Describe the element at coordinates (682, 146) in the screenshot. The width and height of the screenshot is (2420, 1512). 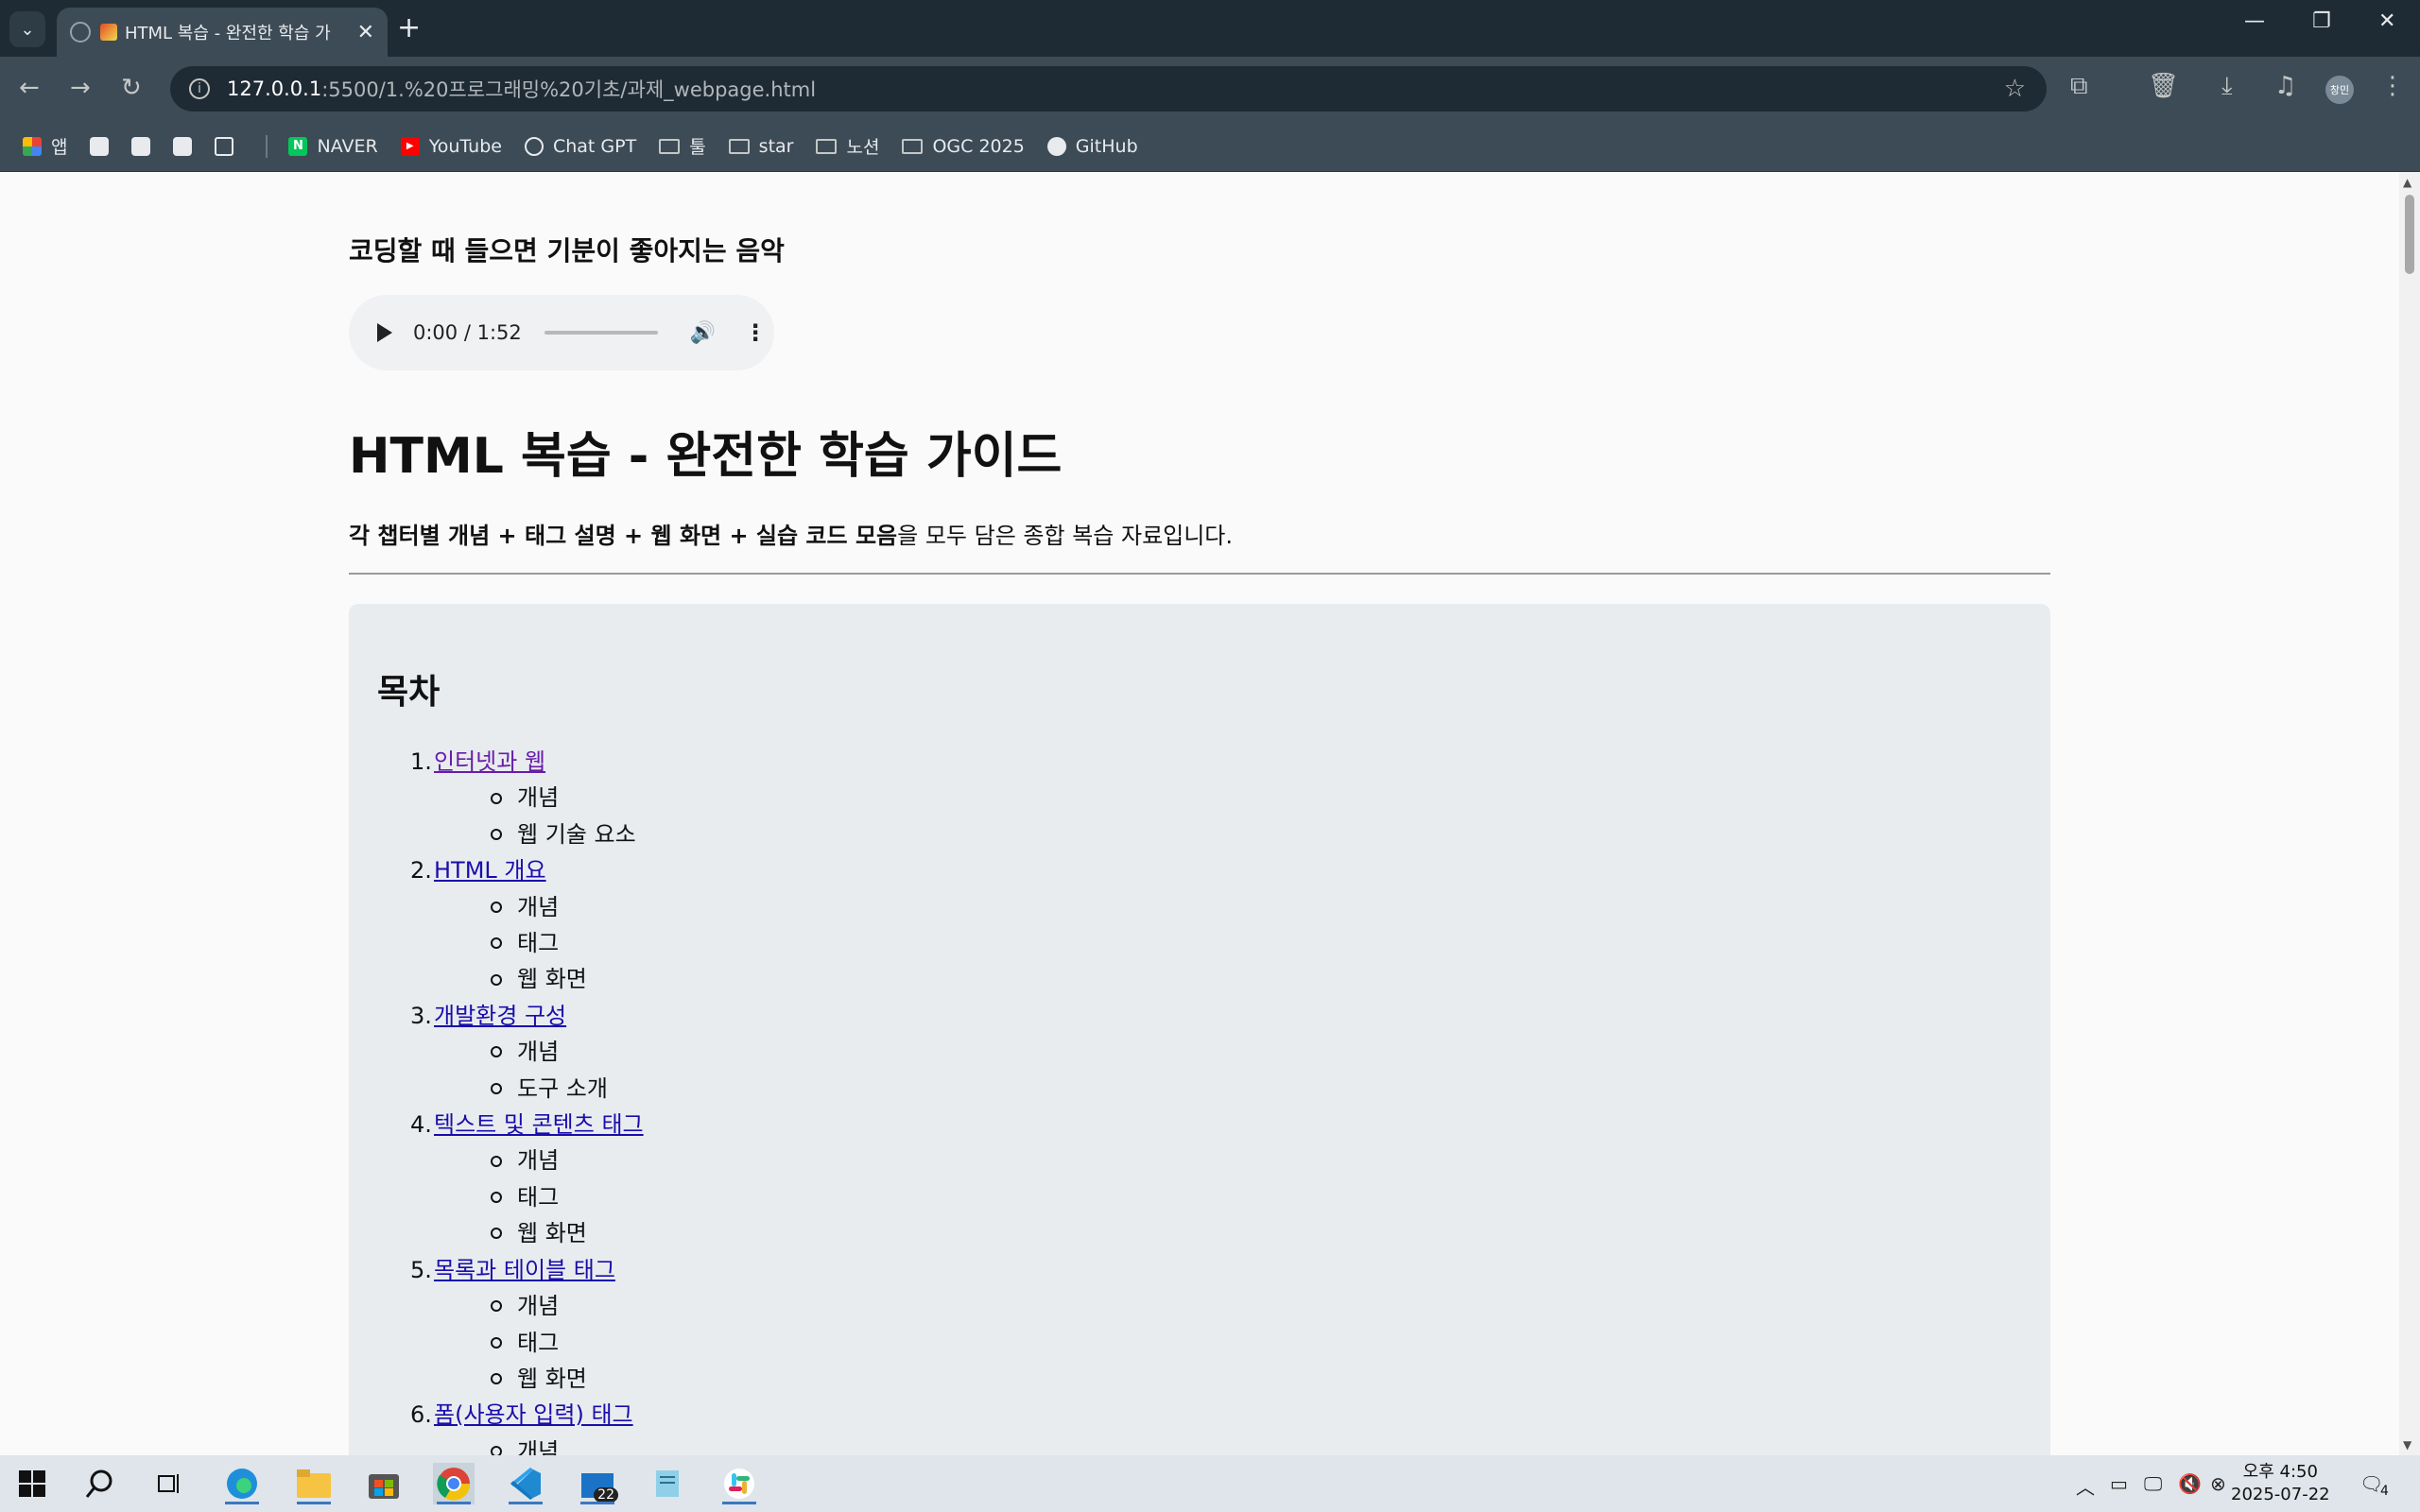
I see `bookmark-folder-tools: 툴` at that location.